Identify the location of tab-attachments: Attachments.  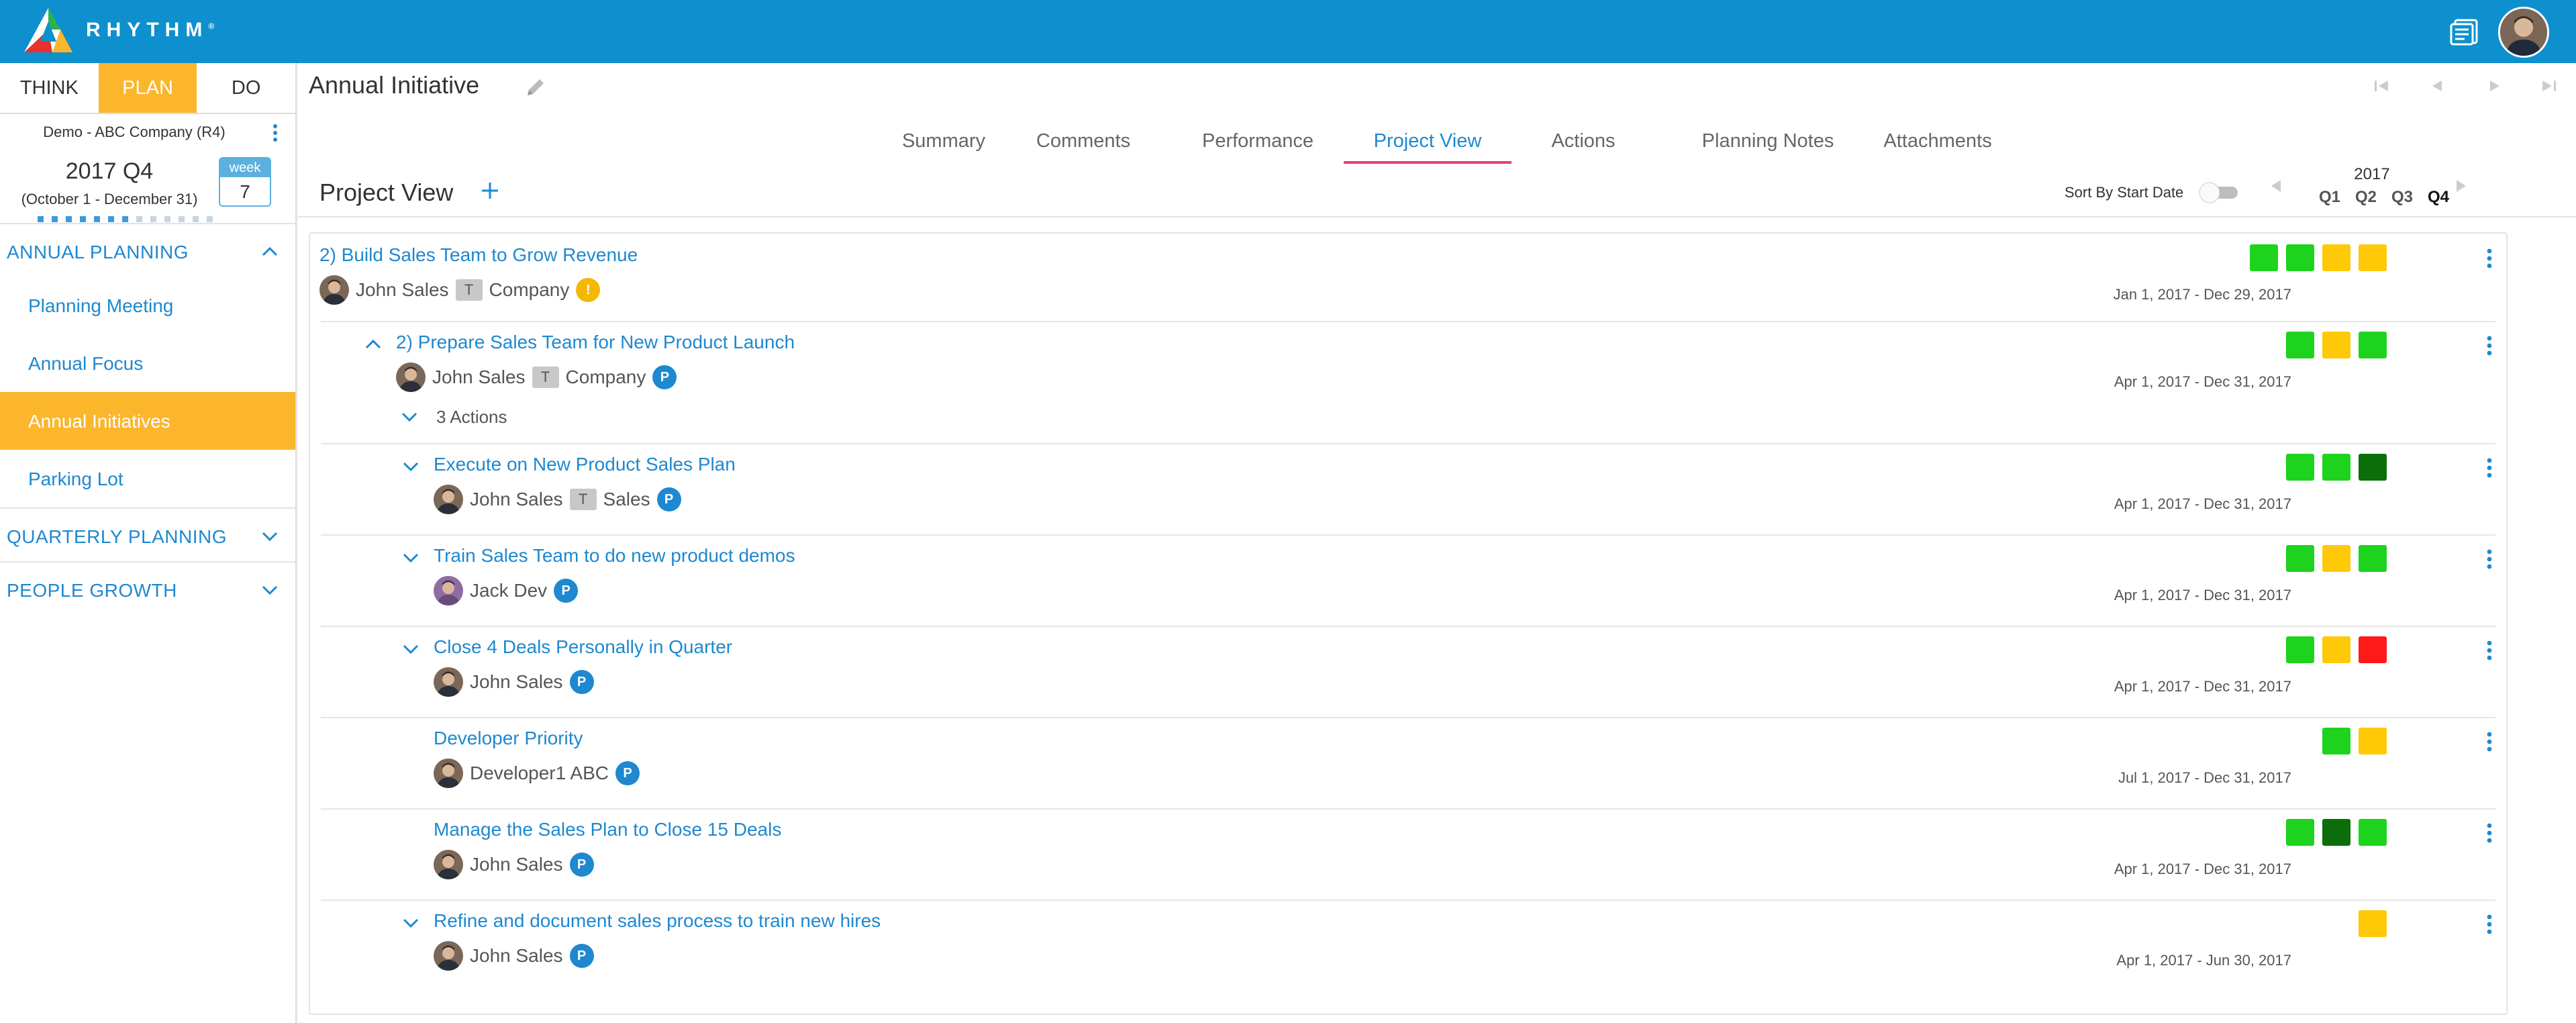
(1938, 147).